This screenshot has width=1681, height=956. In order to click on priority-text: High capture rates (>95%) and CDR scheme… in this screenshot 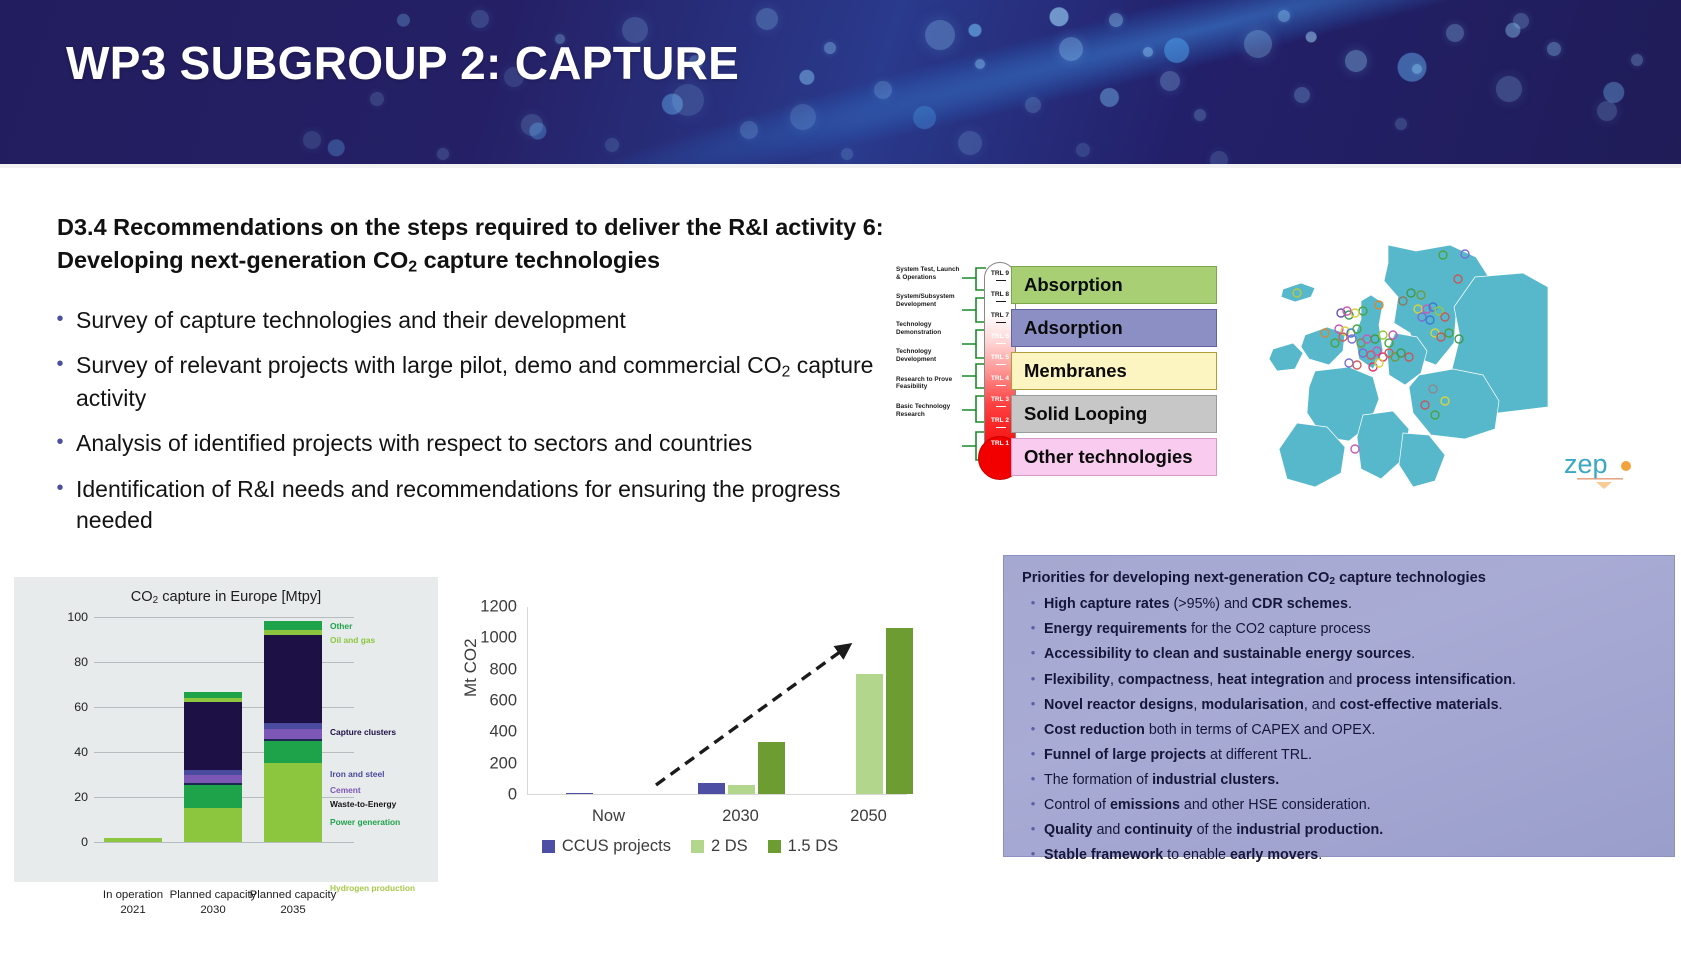, I will do `click(1198, 604)`.